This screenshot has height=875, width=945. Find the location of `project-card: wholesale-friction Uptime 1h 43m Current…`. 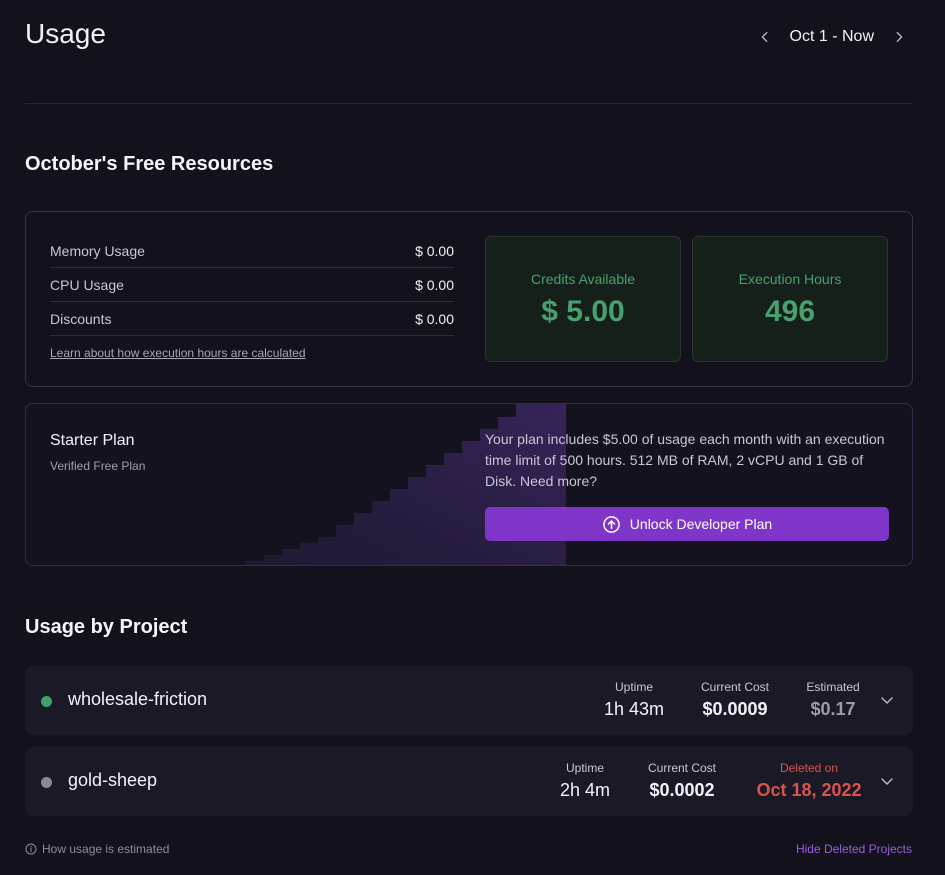

project-card: wholesale-friction Uptime 1h 43m Current… is located at coordinates (469, 700).